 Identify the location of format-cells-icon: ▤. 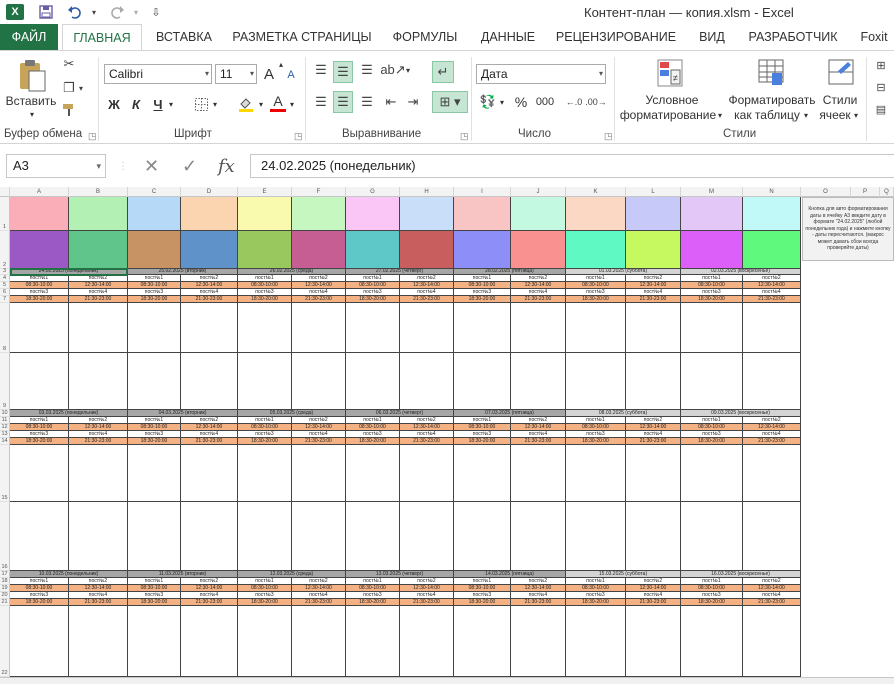
(881, 109).